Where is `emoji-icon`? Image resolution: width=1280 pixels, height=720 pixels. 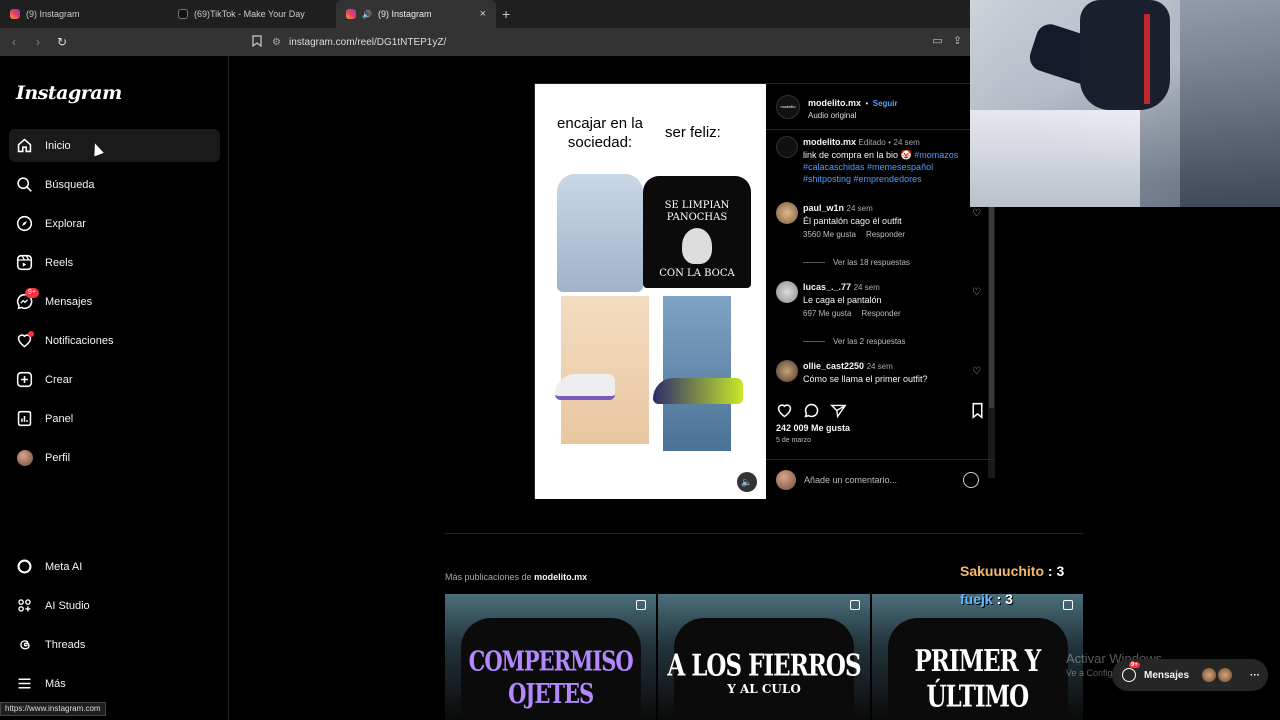 emoji-icon is located at coordinates (971, 479).